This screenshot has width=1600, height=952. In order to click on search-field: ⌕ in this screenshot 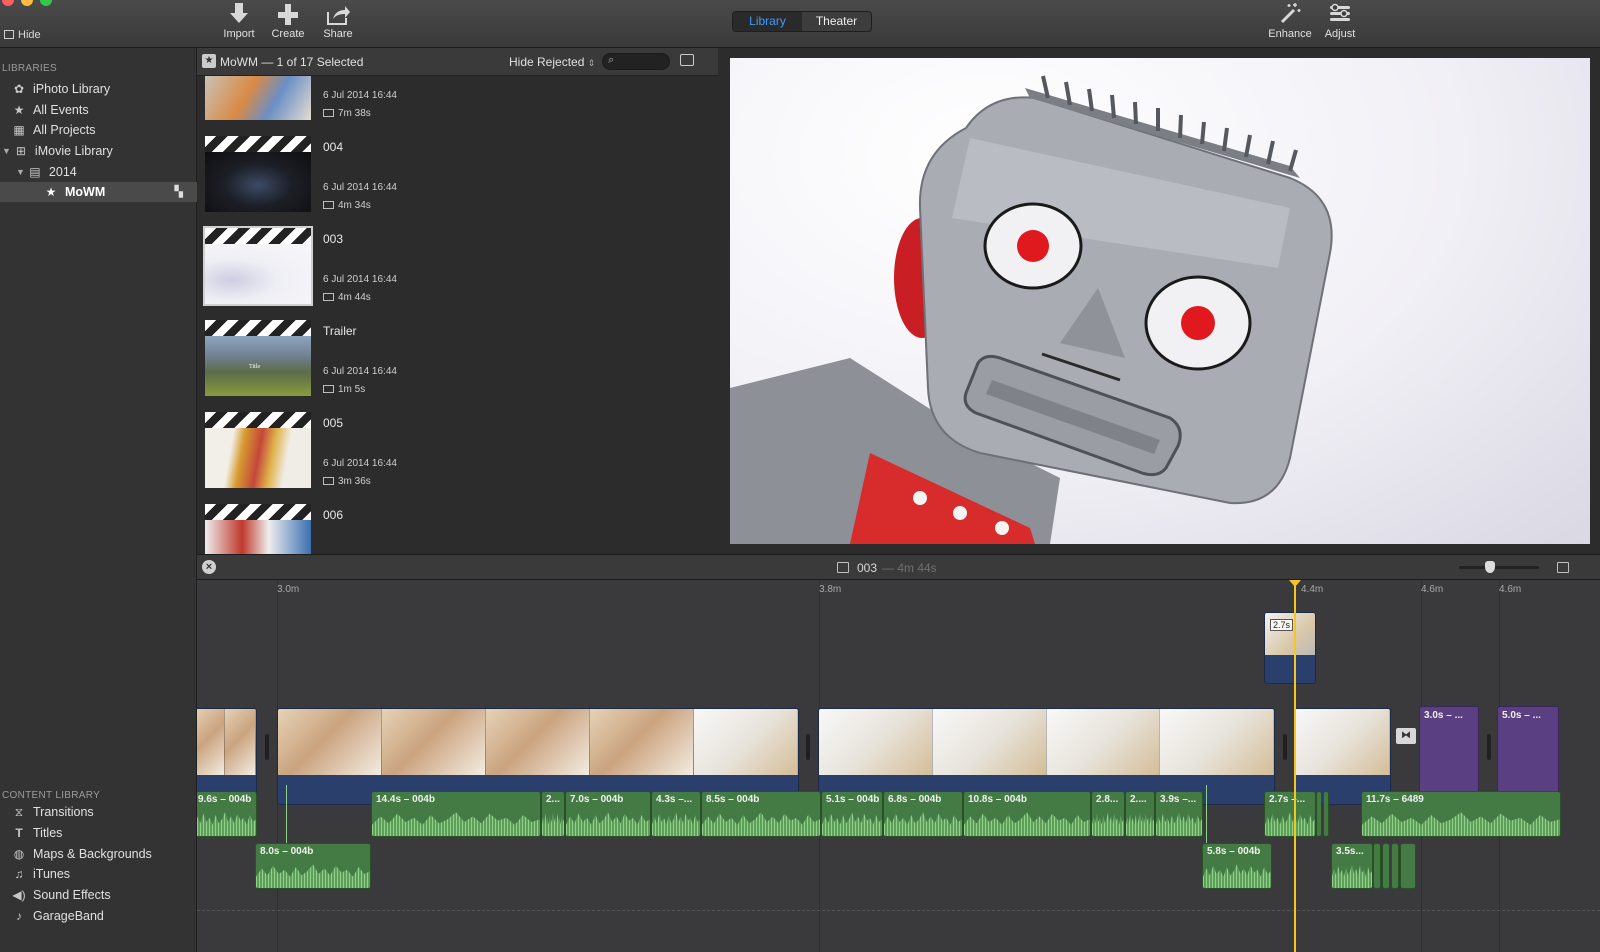, I will do `click(636, 61)`.